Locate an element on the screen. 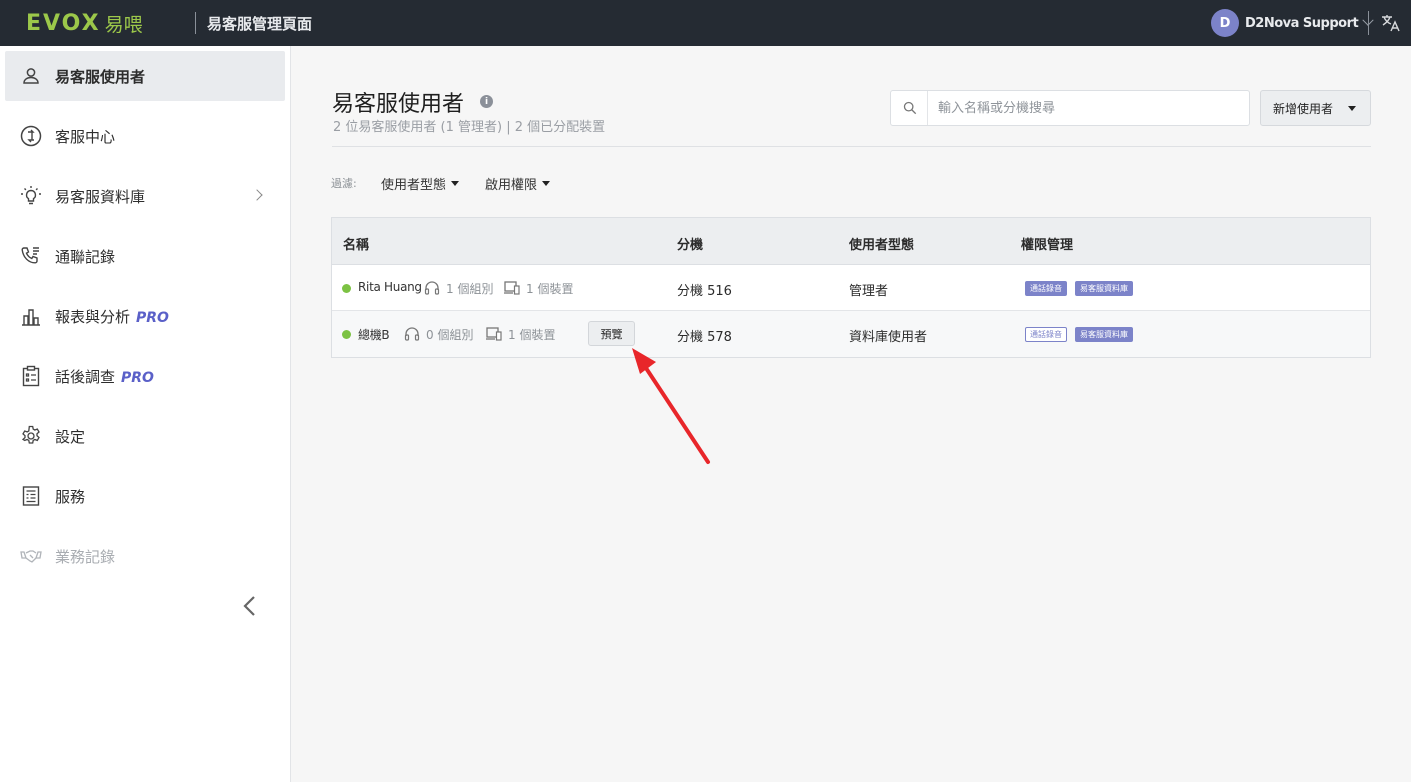 The height and width of the screenshot is (782, 1411). sidebar-item-knowledge-base: 易客服資料庫 is located at coordinates (145, 196).